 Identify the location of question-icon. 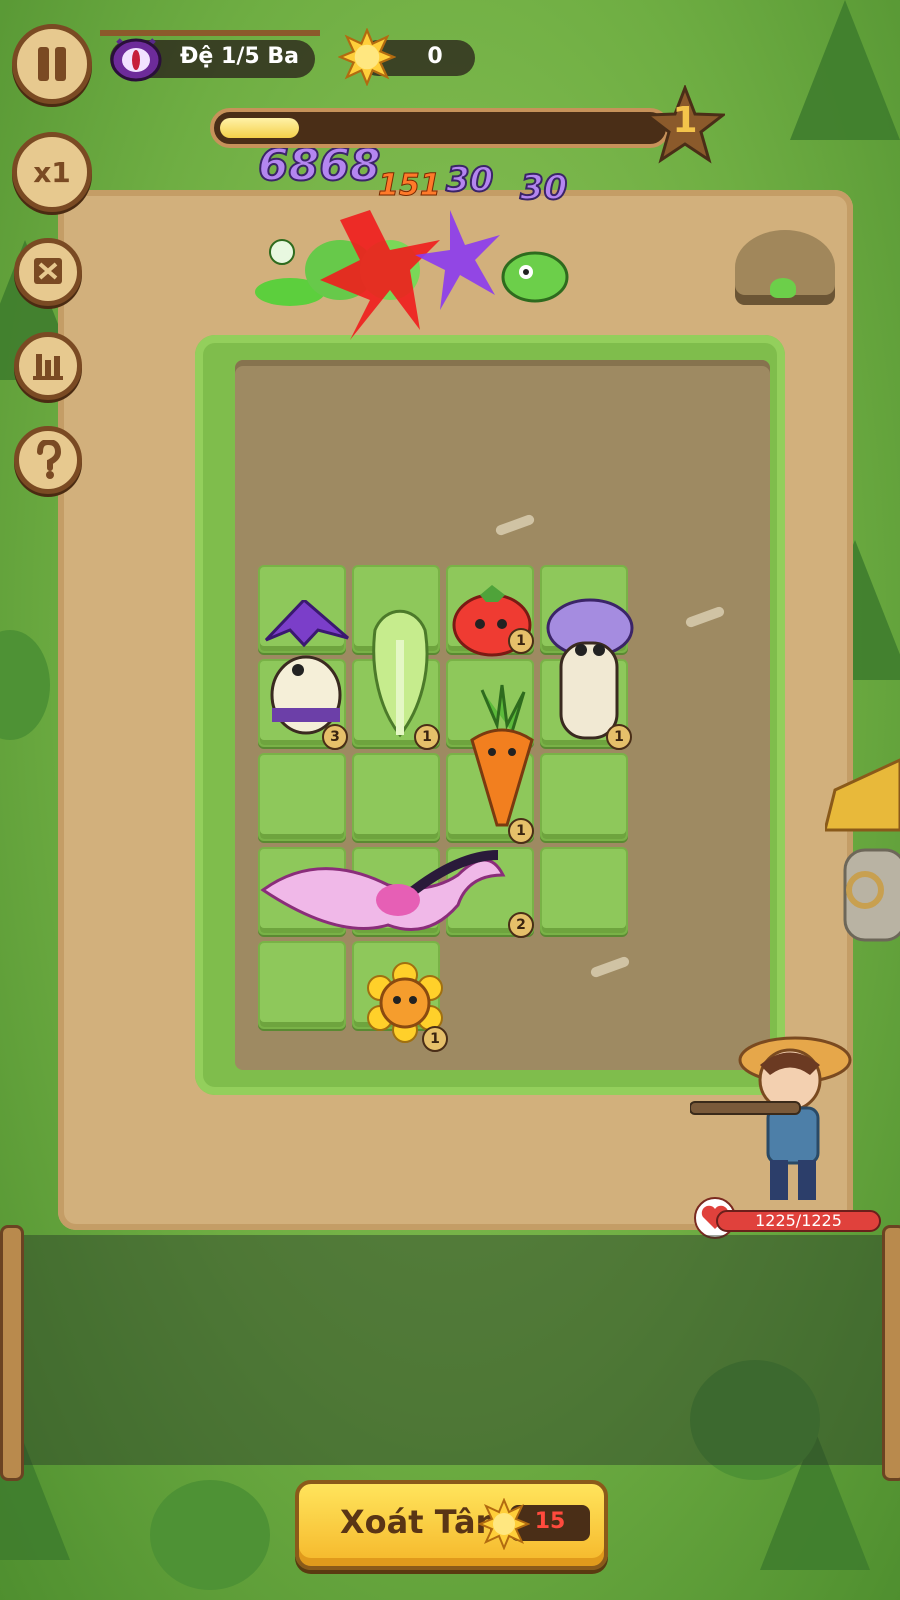
(49, 459).